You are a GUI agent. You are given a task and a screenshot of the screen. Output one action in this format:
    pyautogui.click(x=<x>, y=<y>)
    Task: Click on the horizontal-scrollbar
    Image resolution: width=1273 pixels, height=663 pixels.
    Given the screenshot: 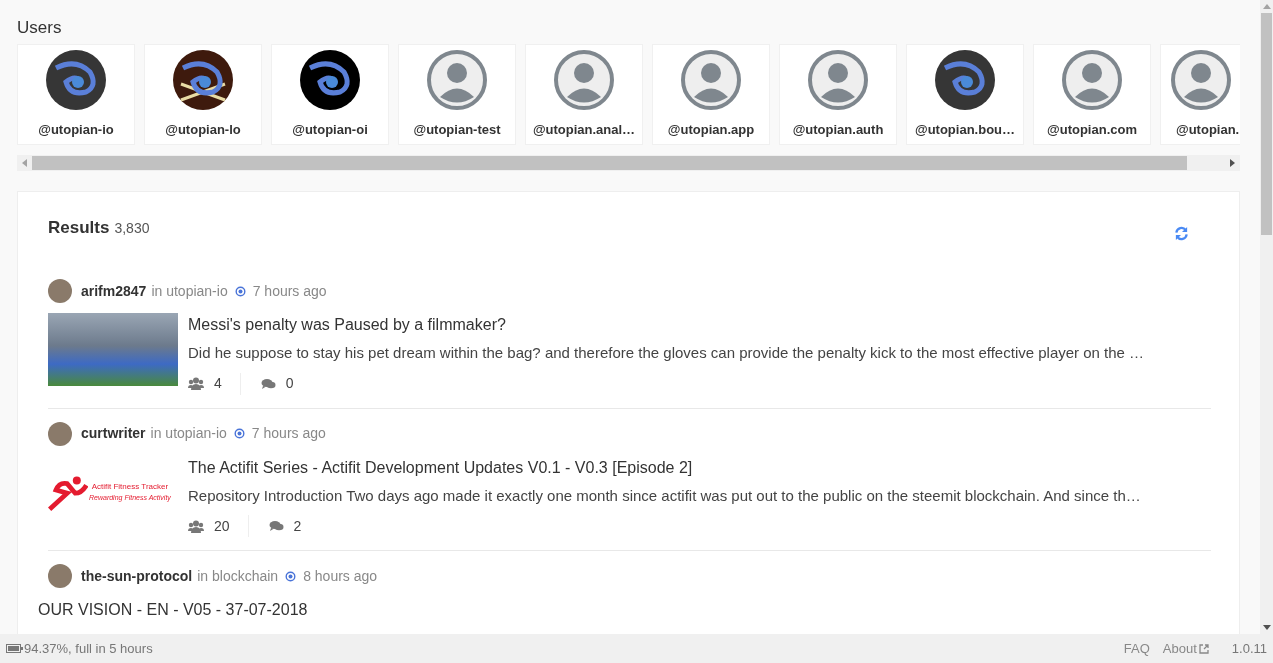 What is the action you would take?
    pyautogui.click(x=628, y=163)
    